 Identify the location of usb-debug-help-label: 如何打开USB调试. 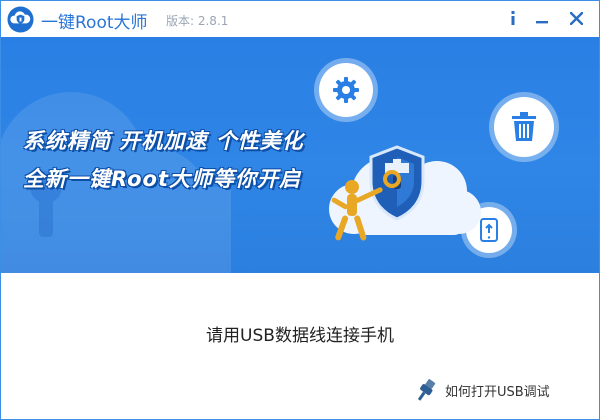
(497, 392).